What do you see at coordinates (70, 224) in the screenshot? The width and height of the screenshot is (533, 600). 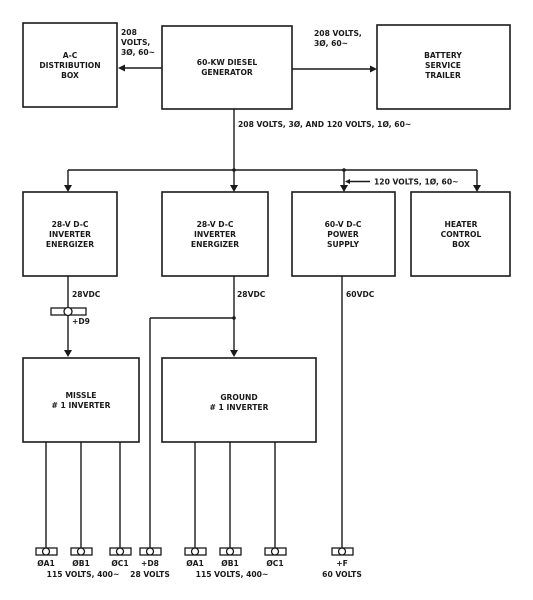 I see `energizer1-label-1: 28-V D-C` at bounding box center [70, 224].